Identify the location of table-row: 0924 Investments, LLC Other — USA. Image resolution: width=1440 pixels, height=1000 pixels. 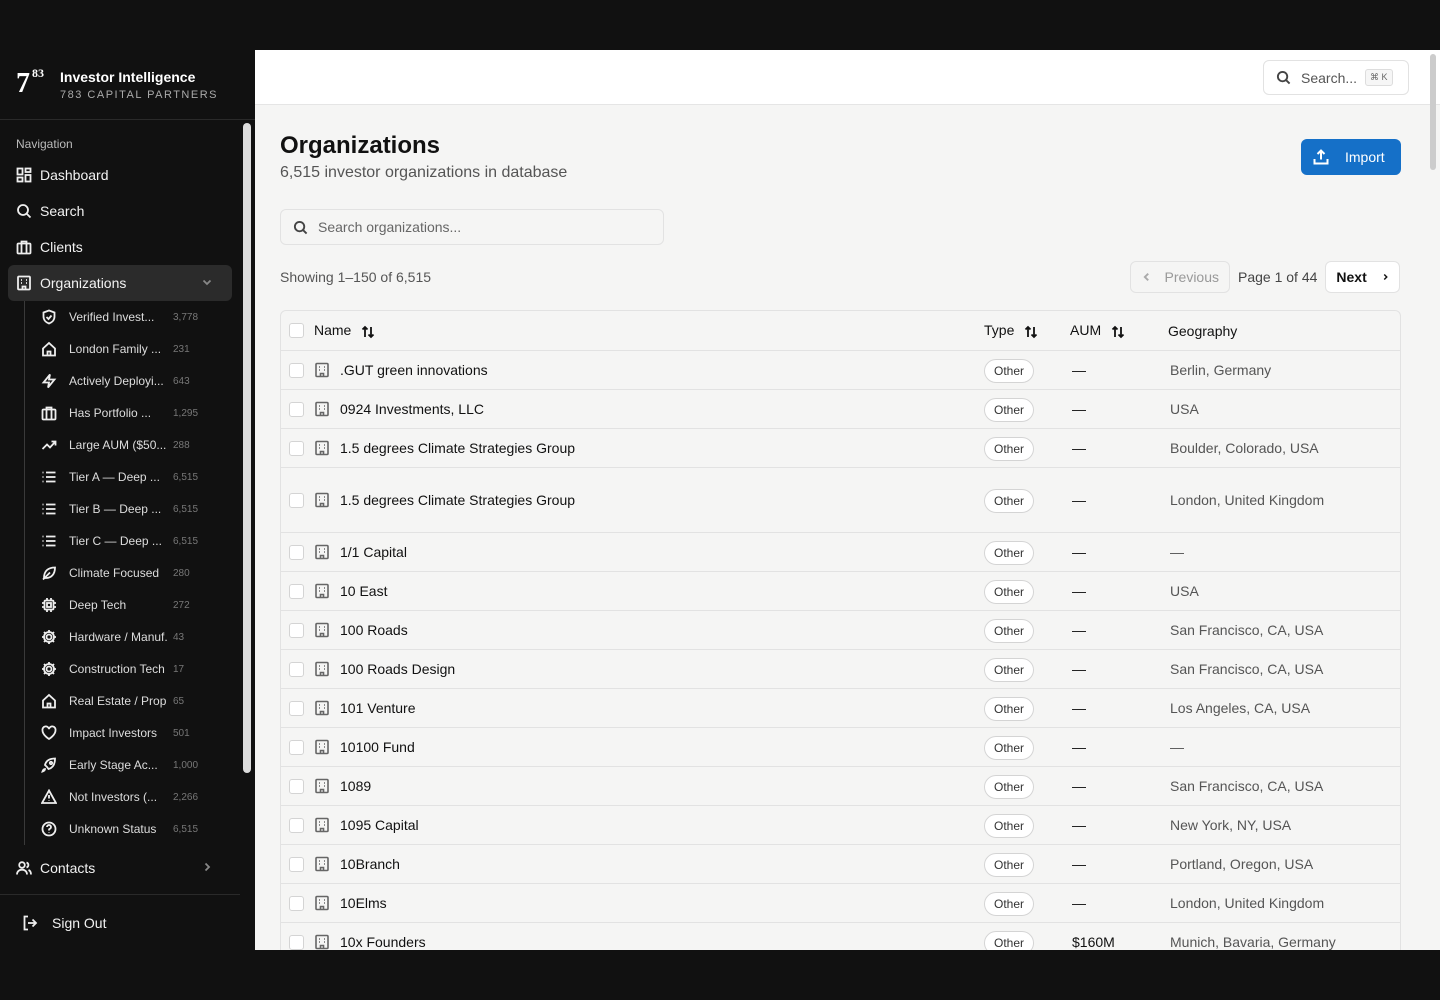
(840, 409).